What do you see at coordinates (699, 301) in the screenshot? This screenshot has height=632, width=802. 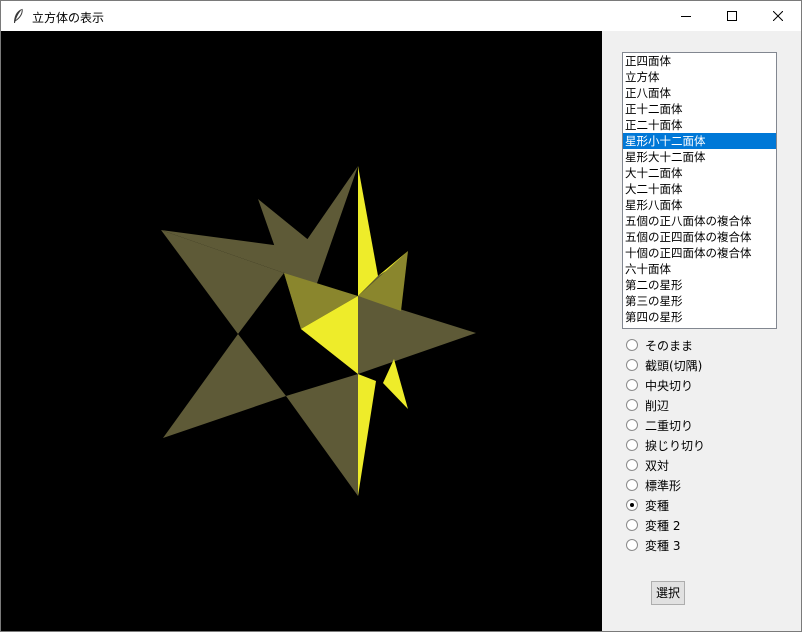 I see `list-item: 第三の星形` at bounding box center [699, 301].